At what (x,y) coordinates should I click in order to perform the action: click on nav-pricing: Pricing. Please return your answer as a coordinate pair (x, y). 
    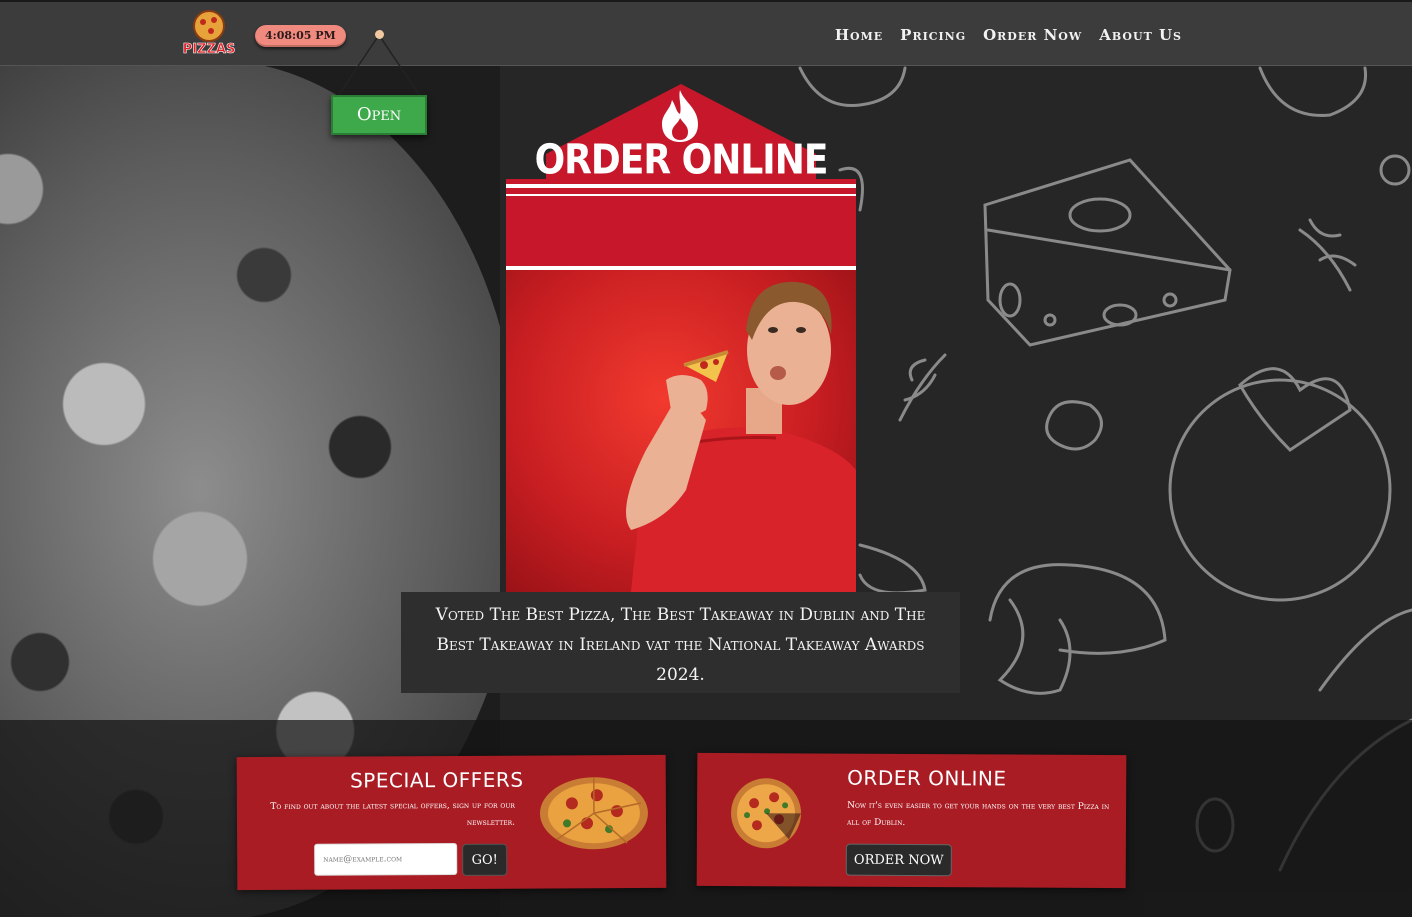
    Looking at the image, I should click on (933, 35).